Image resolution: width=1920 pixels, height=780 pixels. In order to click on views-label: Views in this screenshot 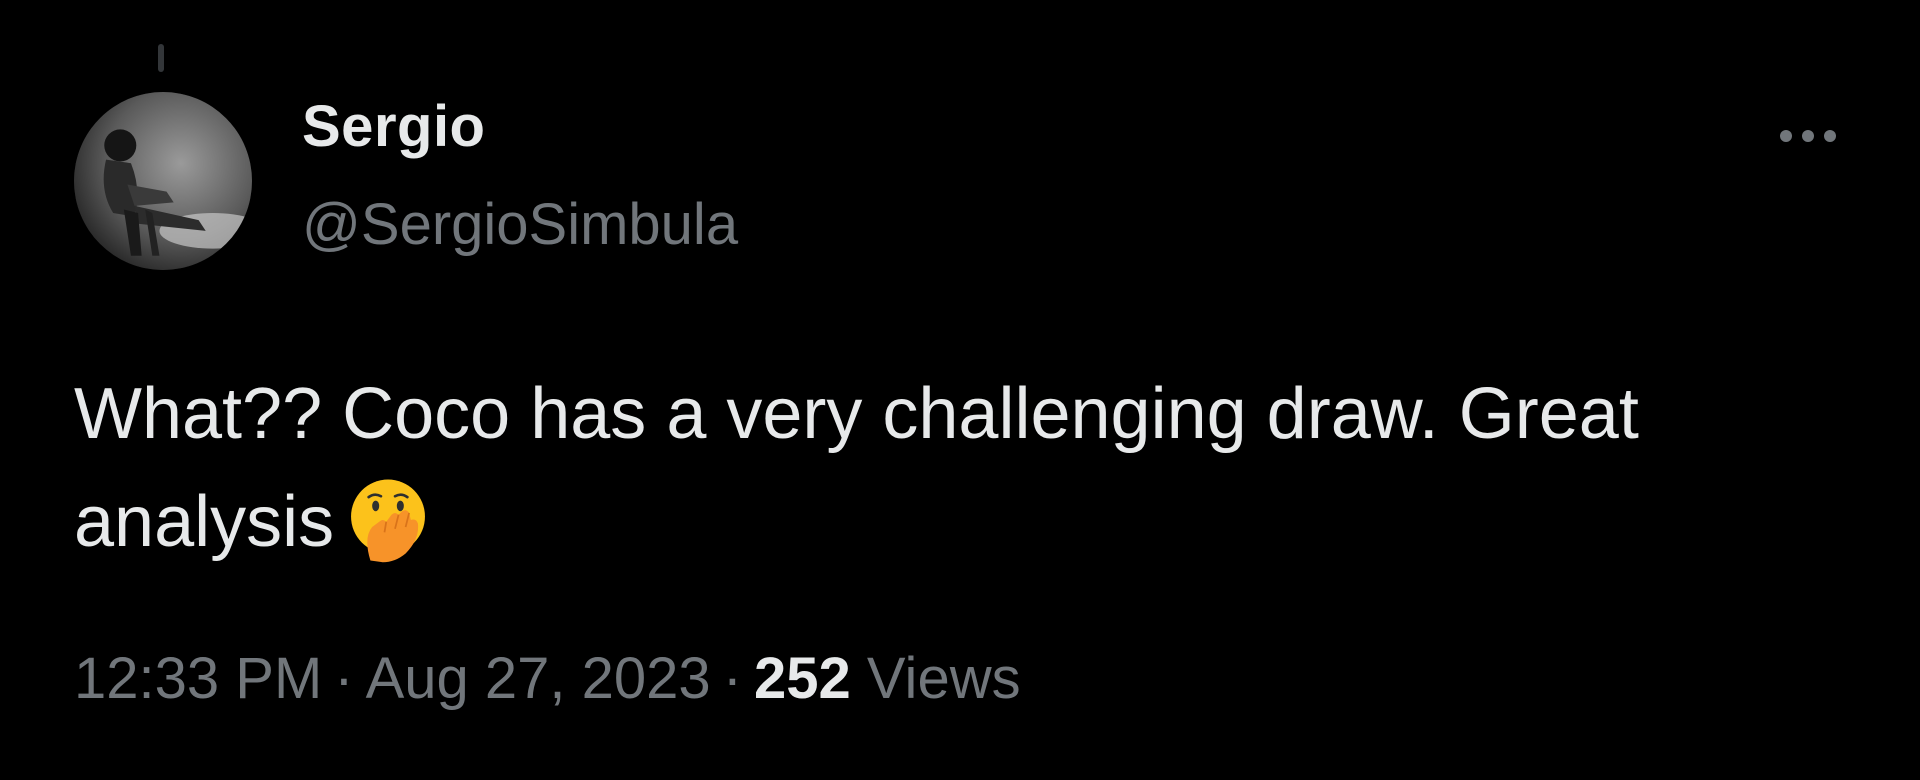, I will do `click(943, 678)`.